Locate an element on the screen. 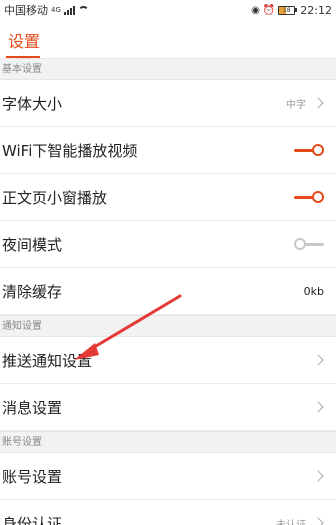 Image resolution: width=336 pixels, height=525 pixels. section-header-notifications: 通知设置 is located at coordinates (168, 326).